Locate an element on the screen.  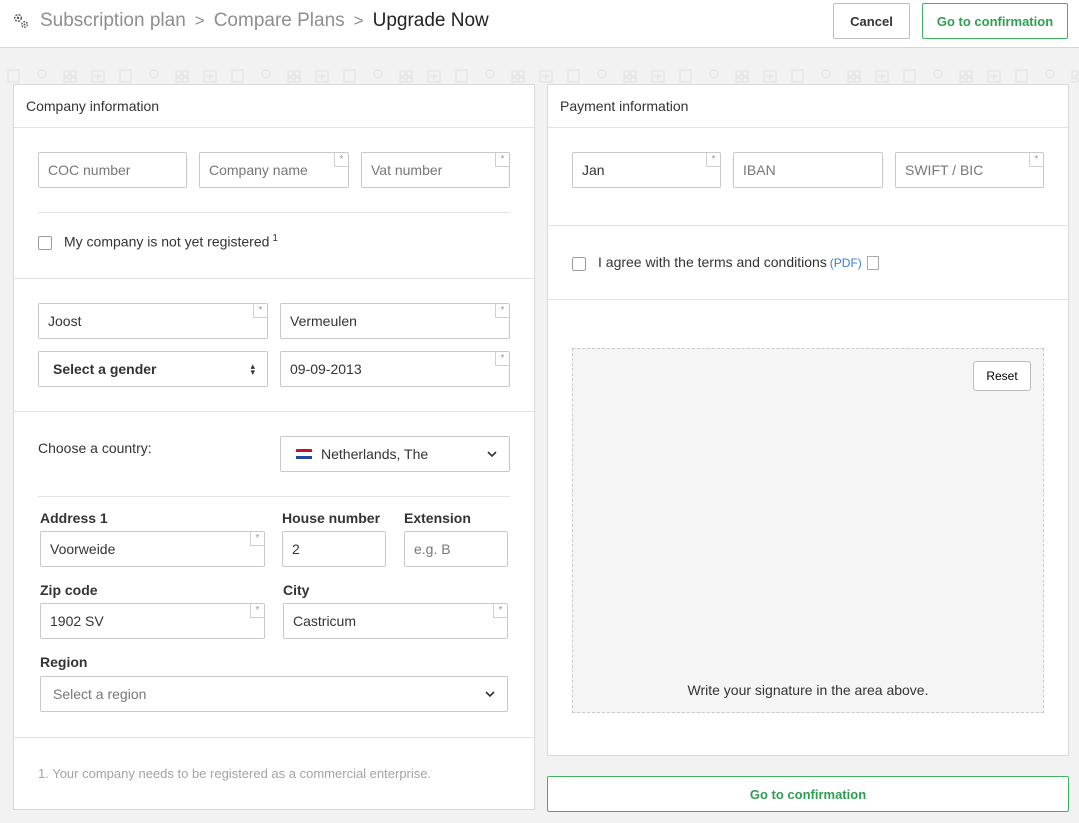
breadcrumb-subscription-plan: Subscription plan is located at coordinates (113, 21).